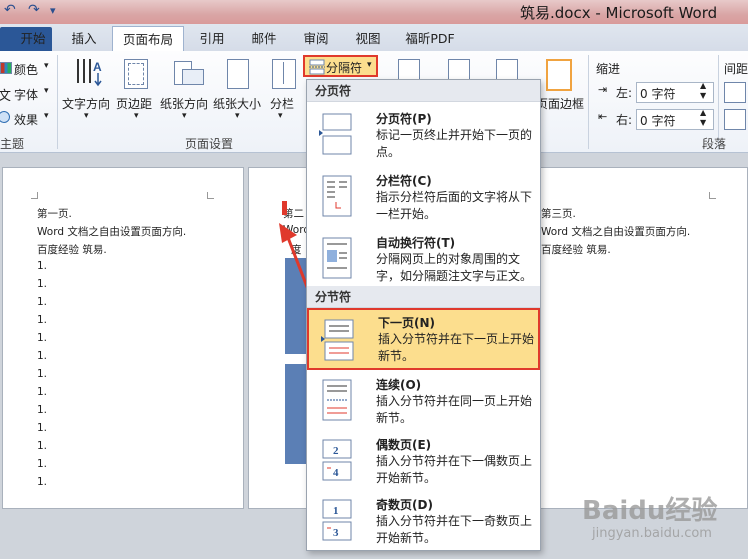  I want to click on theme-colors-label: 颜色, so click(26, 70).